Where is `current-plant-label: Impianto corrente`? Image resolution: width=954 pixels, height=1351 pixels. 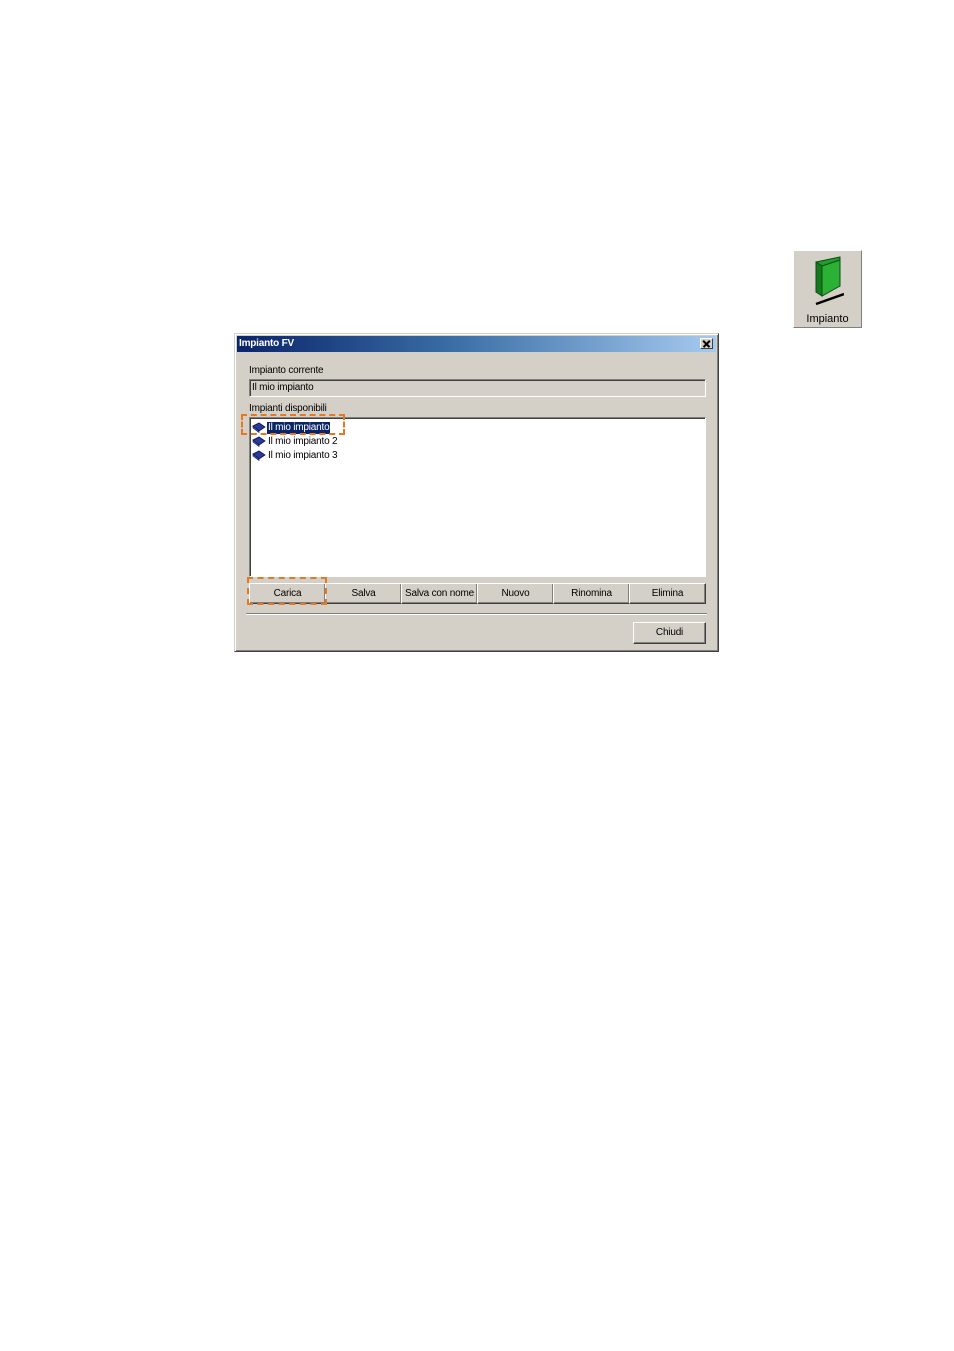 current-plant-label: Impianto corrente is located at coordinates (286, 370).